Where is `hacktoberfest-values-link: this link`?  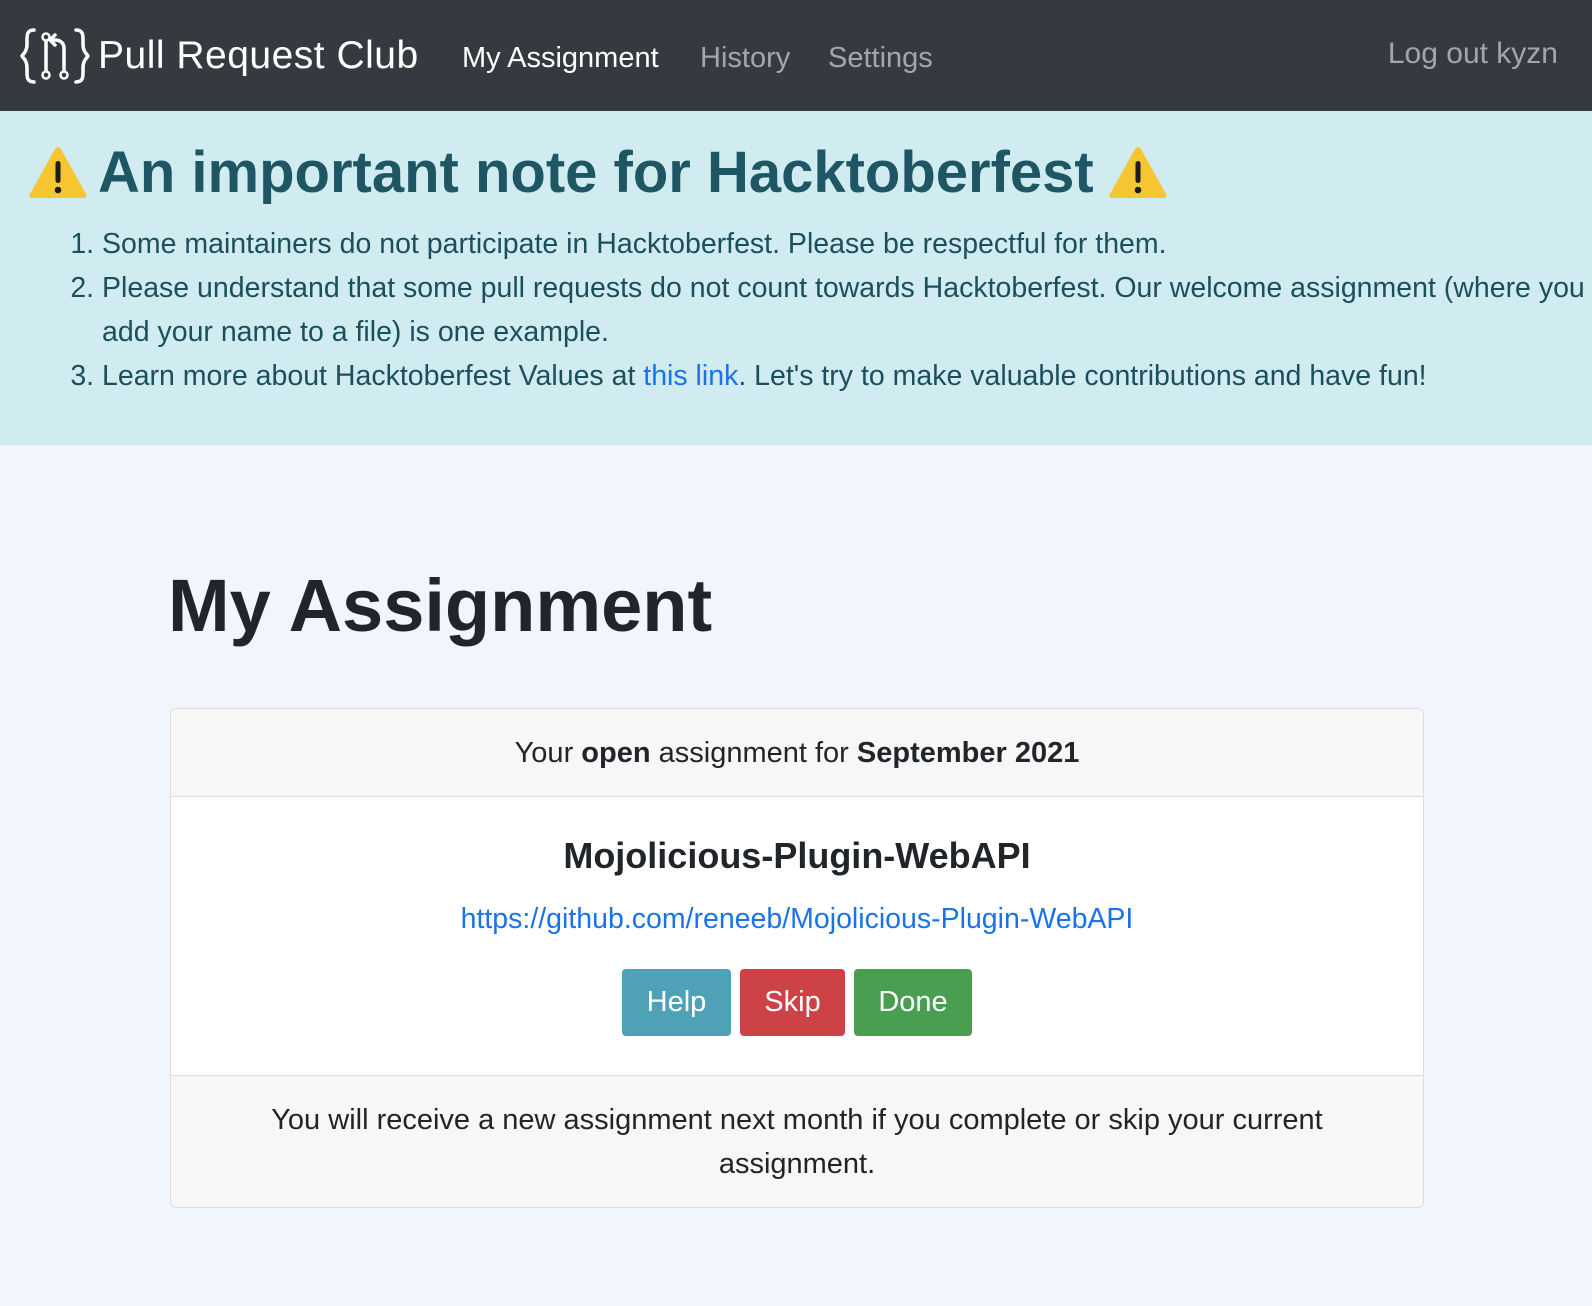
hacktoberfest-values-link: this link is located at coordinates (690, 376).